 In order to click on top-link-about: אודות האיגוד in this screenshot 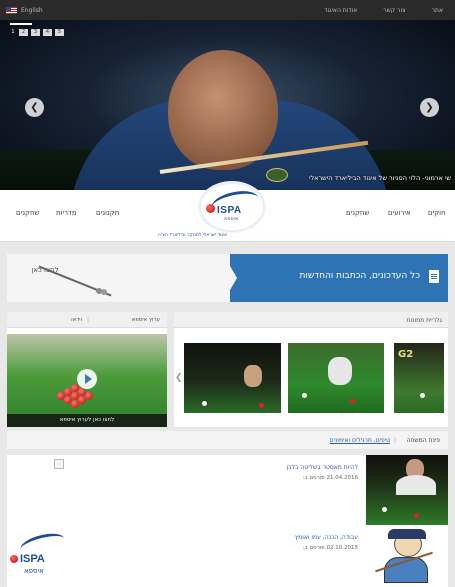, I will do `click(340, 10)`.